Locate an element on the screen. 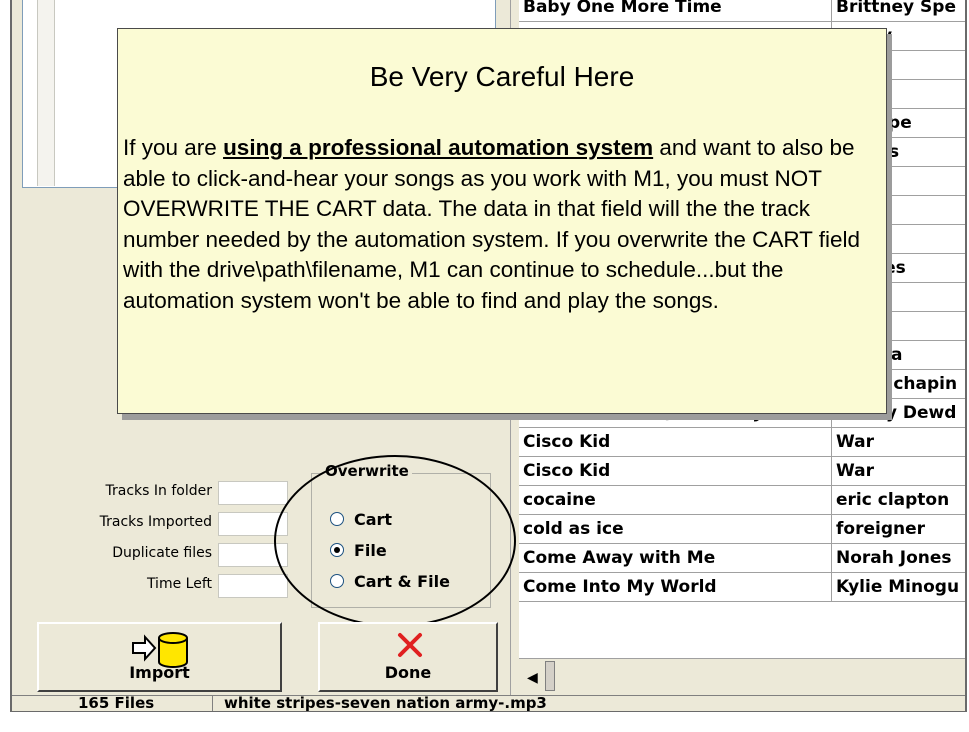  song-row: cold as ice foreigner is located at coordinates (742, 529).